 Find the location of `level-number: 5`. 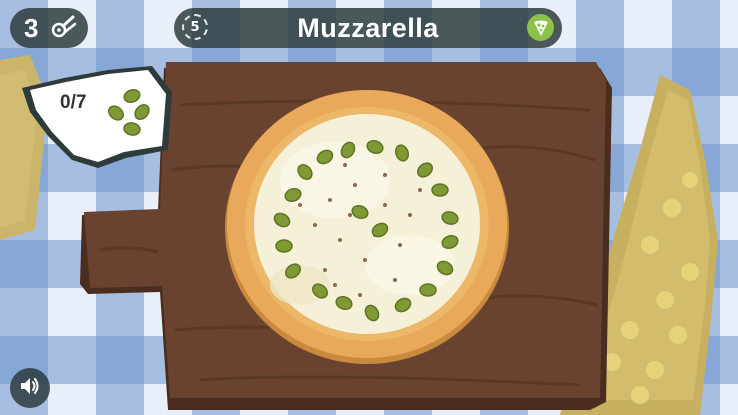

level-number: 5 is located at coordinates (195, 27).